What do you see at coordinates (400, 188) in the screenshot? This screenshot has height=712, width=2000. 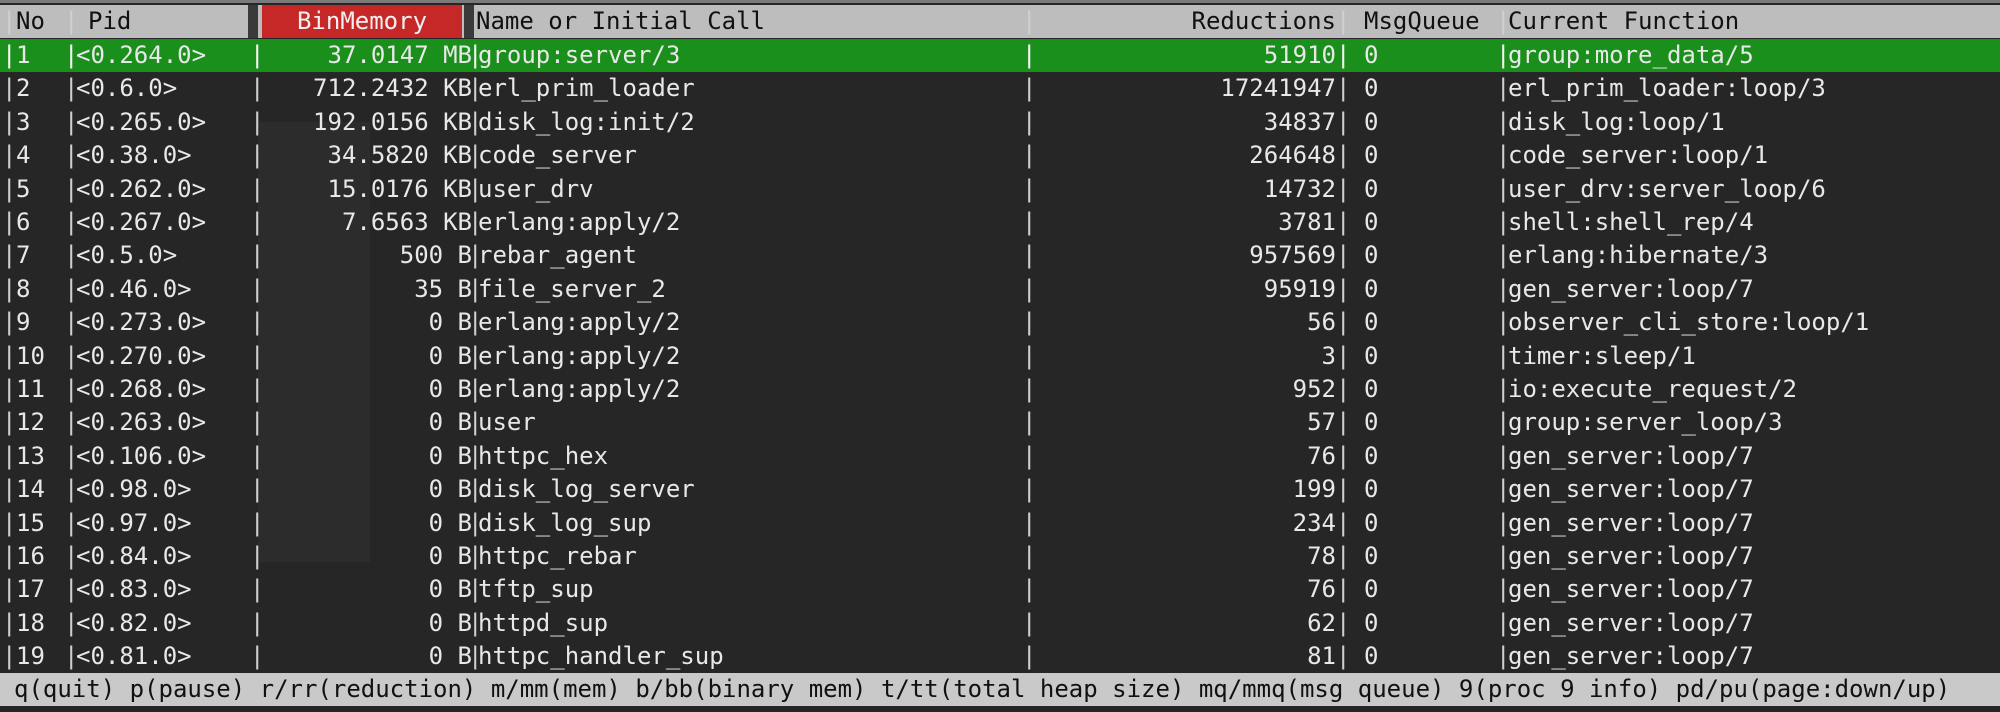 I see `row-binmemory: 15.0176 KB` at bounding box center [400, 188].